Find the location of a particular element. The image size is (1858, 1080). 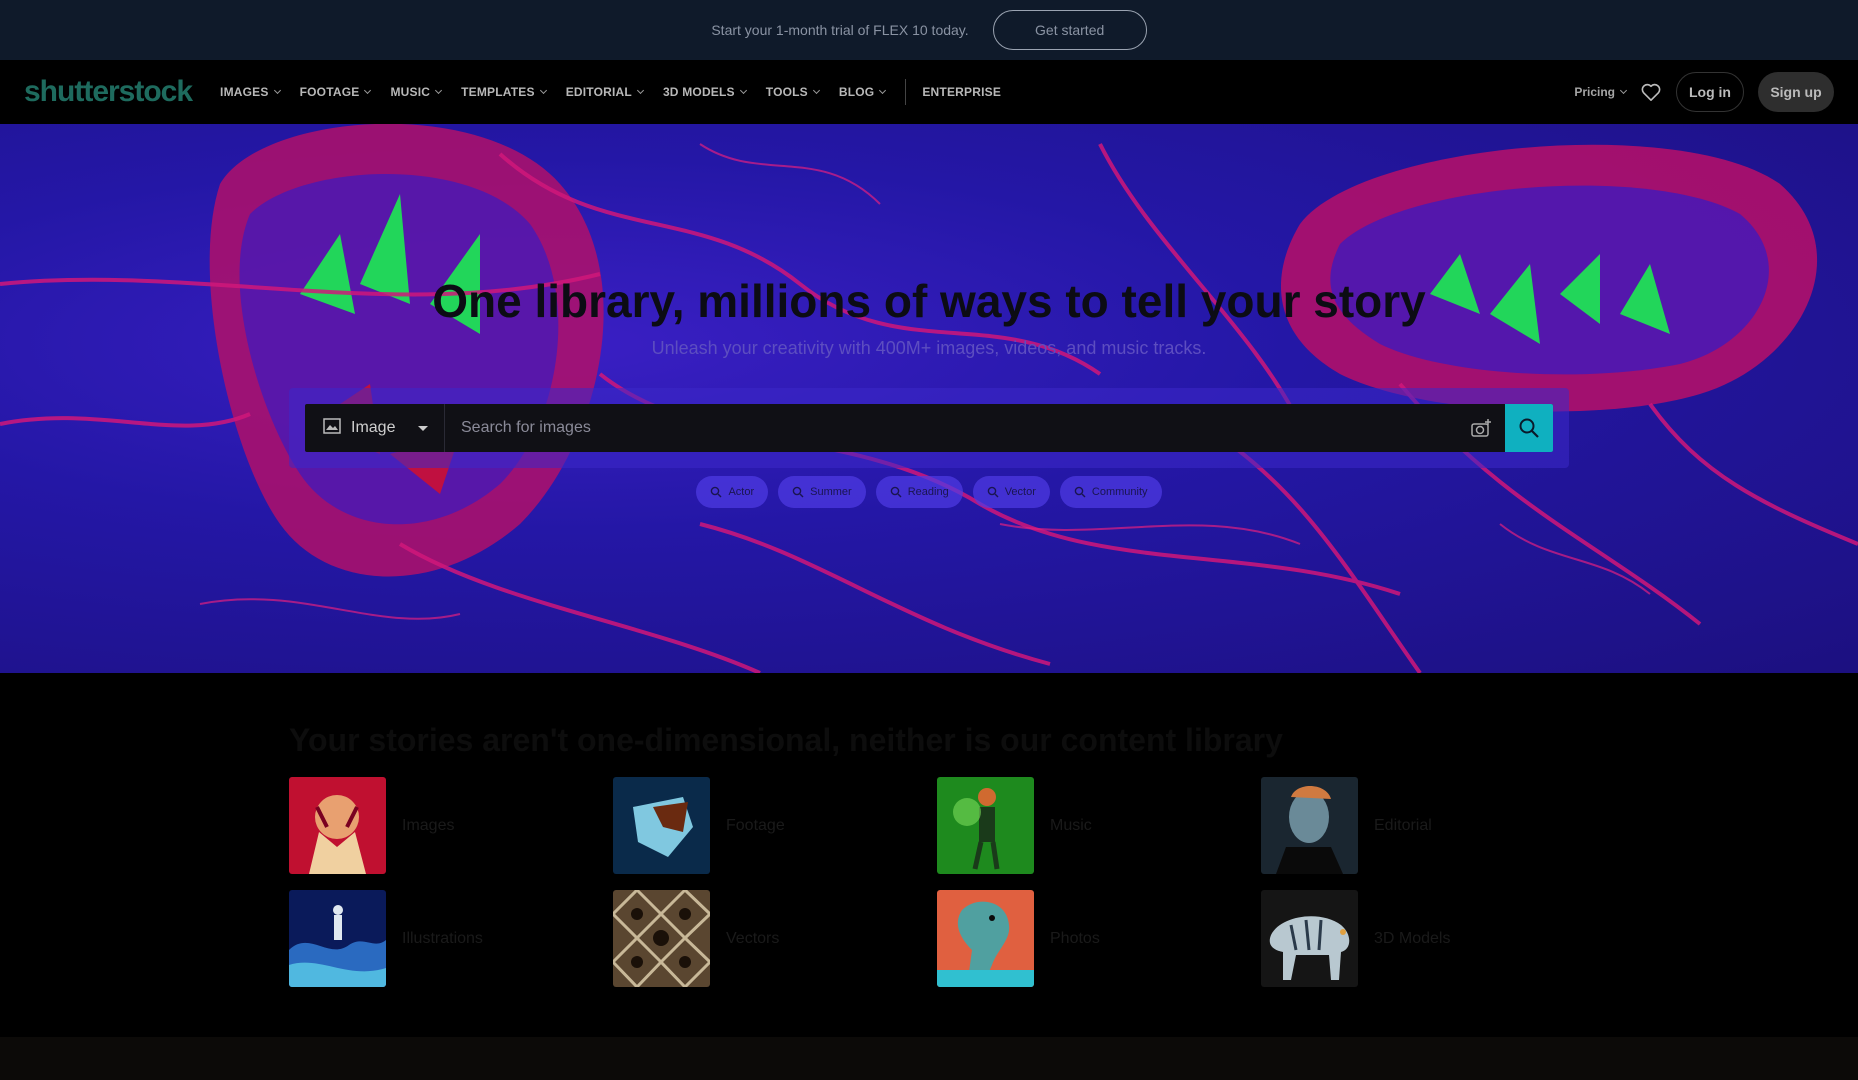

search-button is located at coordinates (1529, 428).